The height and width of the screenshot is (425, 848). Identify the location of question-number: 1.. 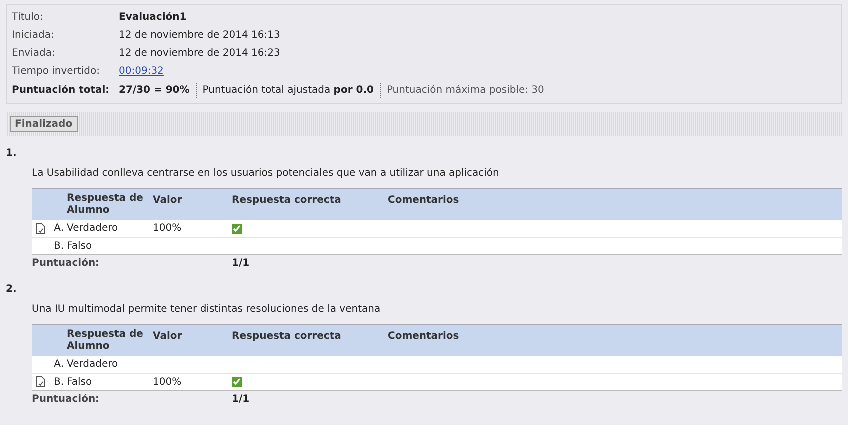
(12, 153).